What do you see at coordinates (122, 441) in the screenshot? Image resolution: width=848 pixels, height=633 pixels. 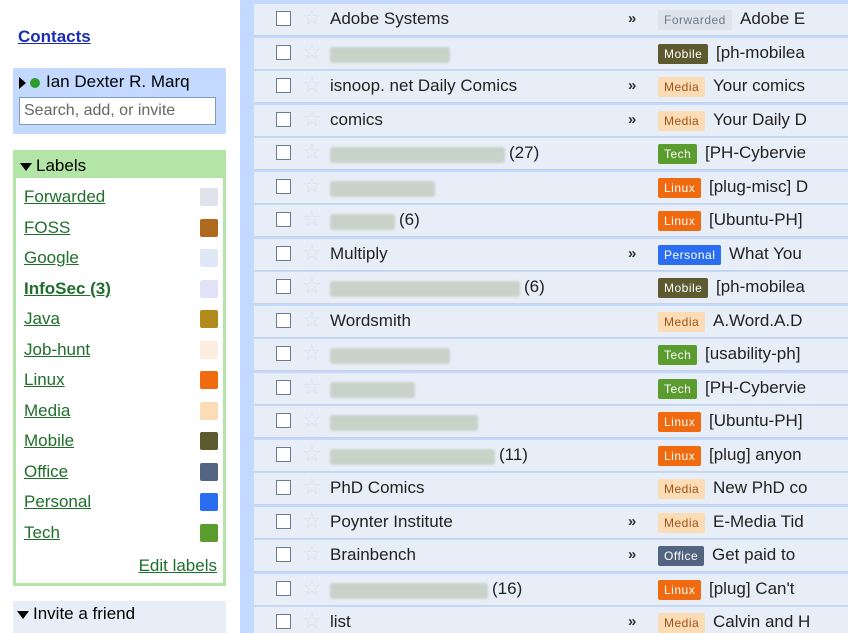 I see `label-item: Mobile` at bounding box center [122, 441].